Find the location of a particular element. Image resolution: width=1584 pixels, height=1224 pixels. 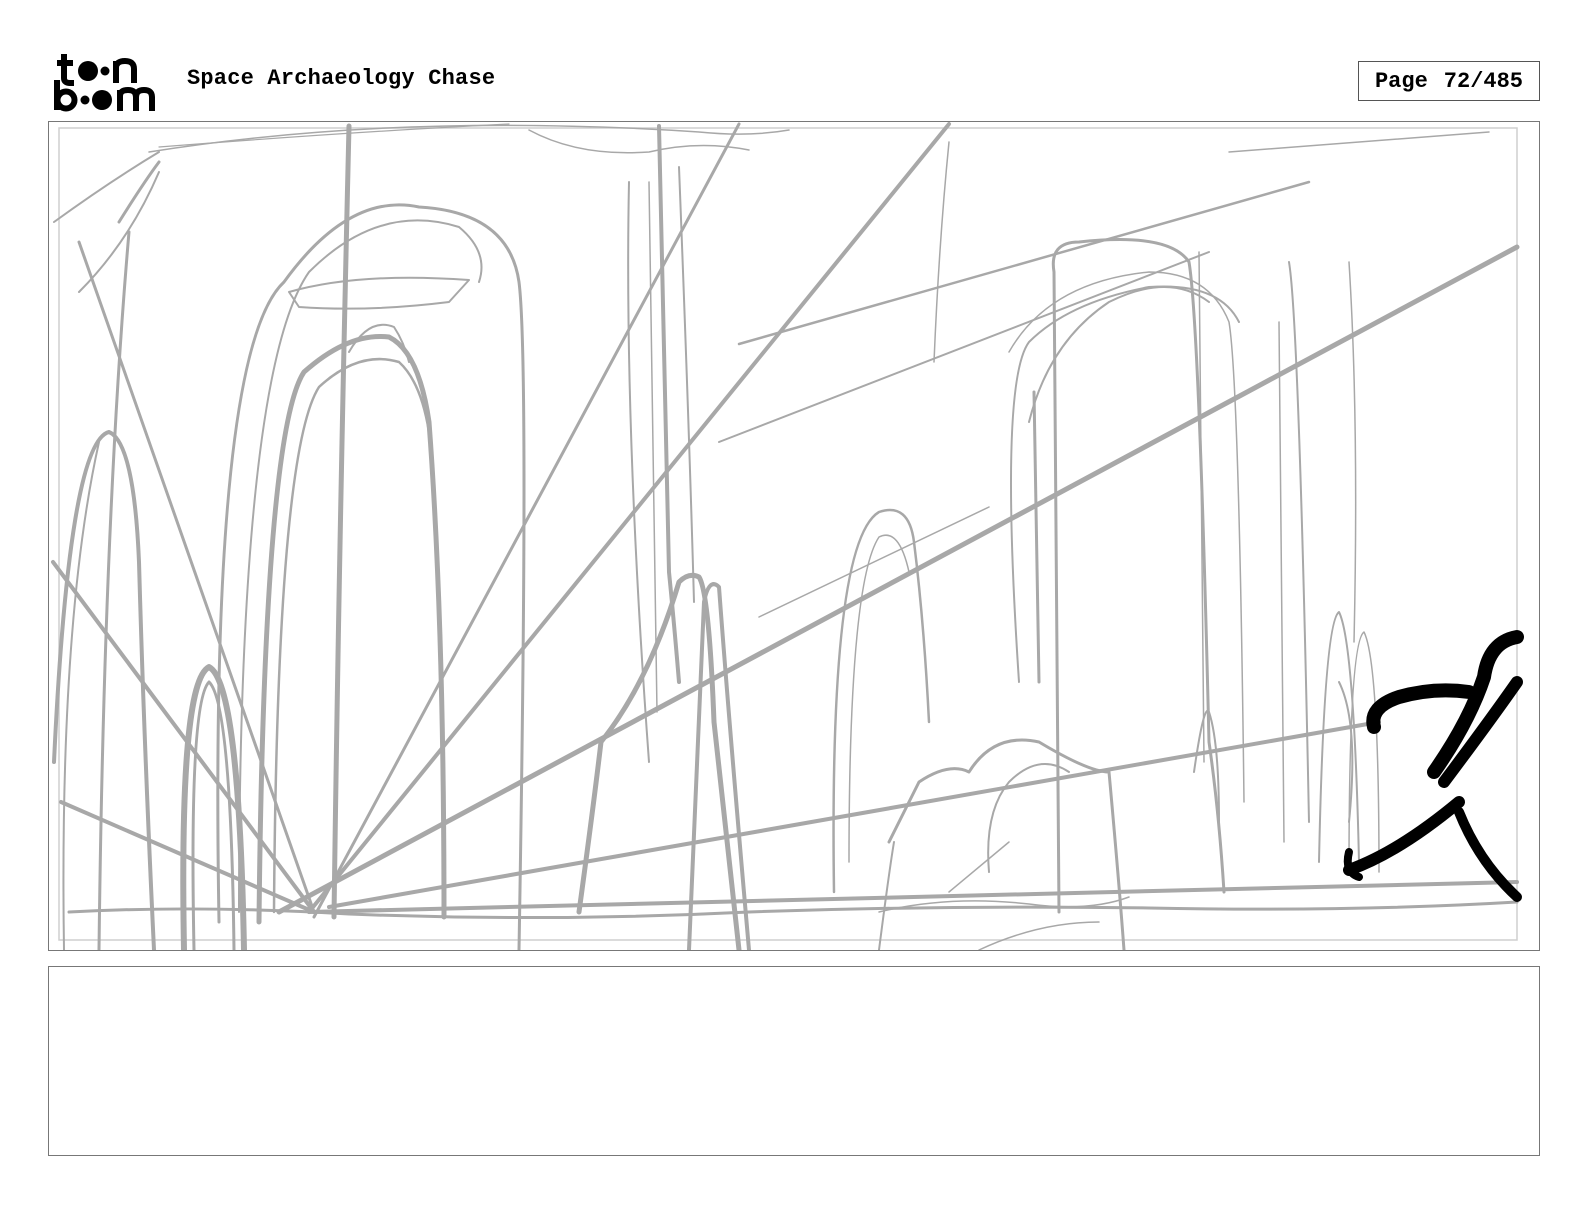

toonboom-logo is located at coordinates (108, 82).